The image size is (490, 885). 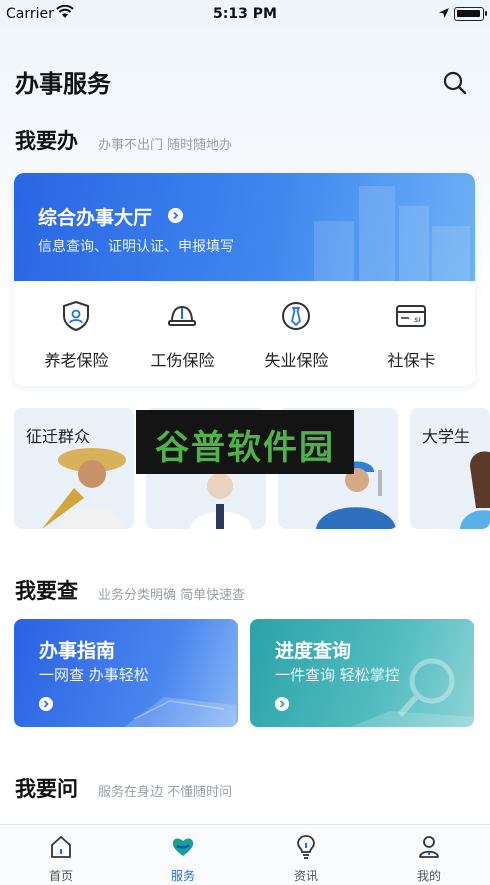 What do you see at coordinates (296, 316) in the screenshot?
I see `tie-badge-icon` at bounding box center [296, 316].